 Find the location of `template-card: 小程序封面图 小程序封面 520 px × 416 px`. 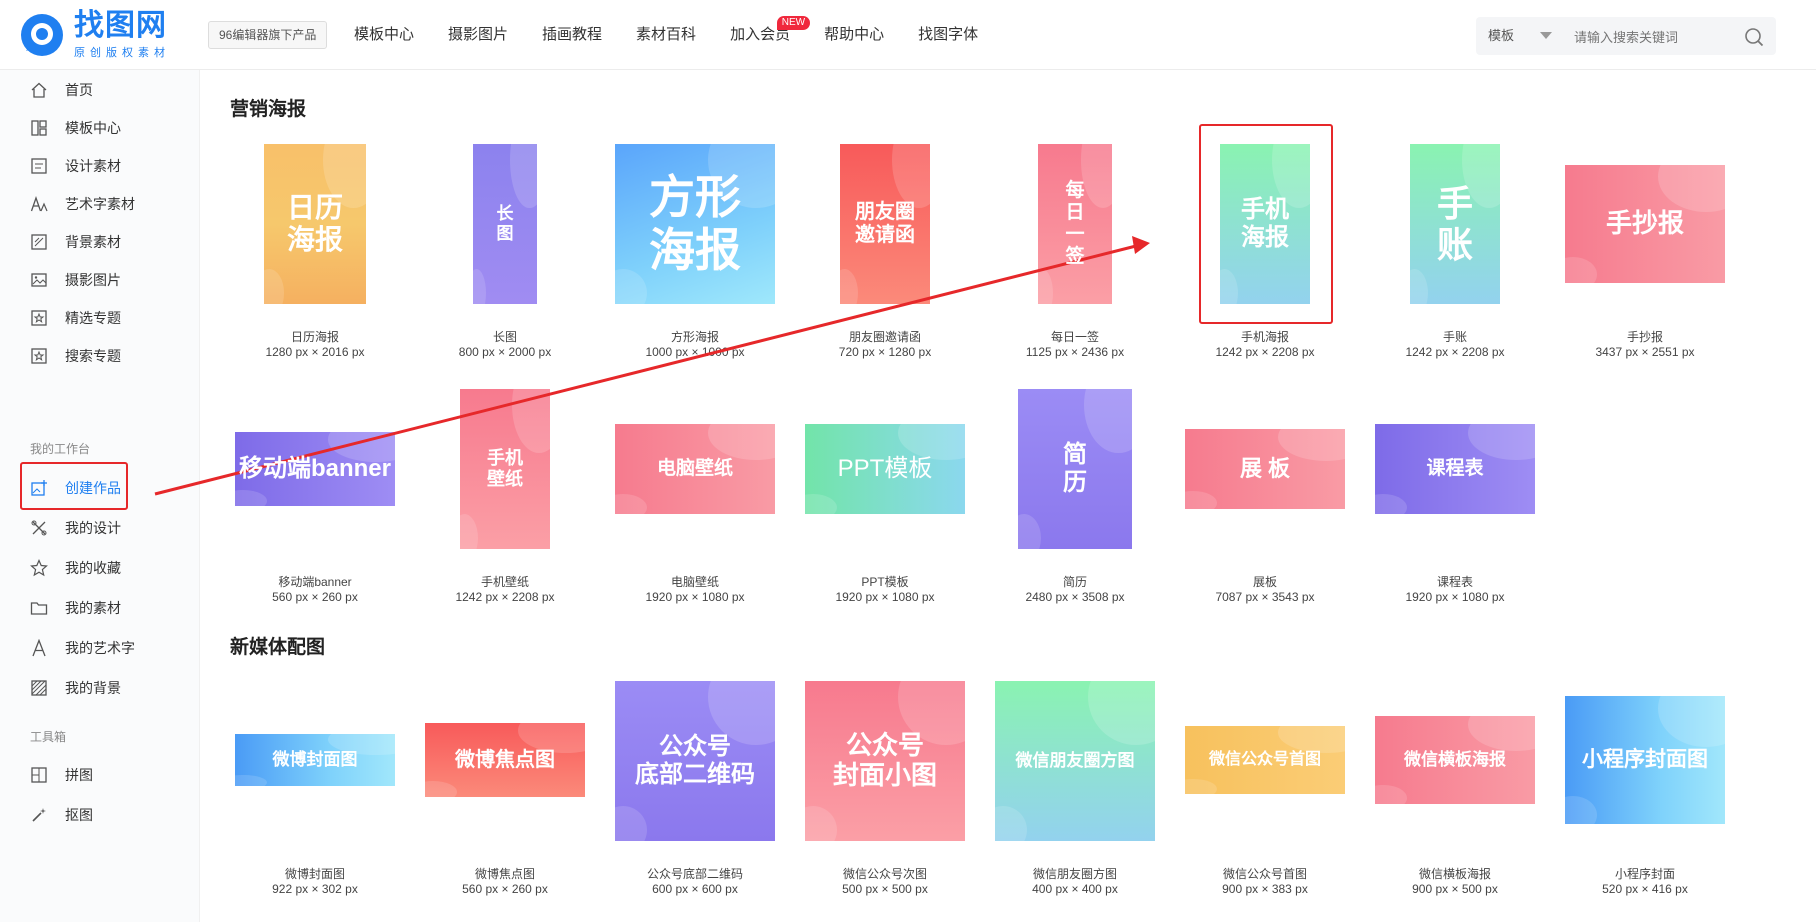

template-card: 小程序封面图 小程序封面 520 px × 416 px is located at coordinates (1645, 793).